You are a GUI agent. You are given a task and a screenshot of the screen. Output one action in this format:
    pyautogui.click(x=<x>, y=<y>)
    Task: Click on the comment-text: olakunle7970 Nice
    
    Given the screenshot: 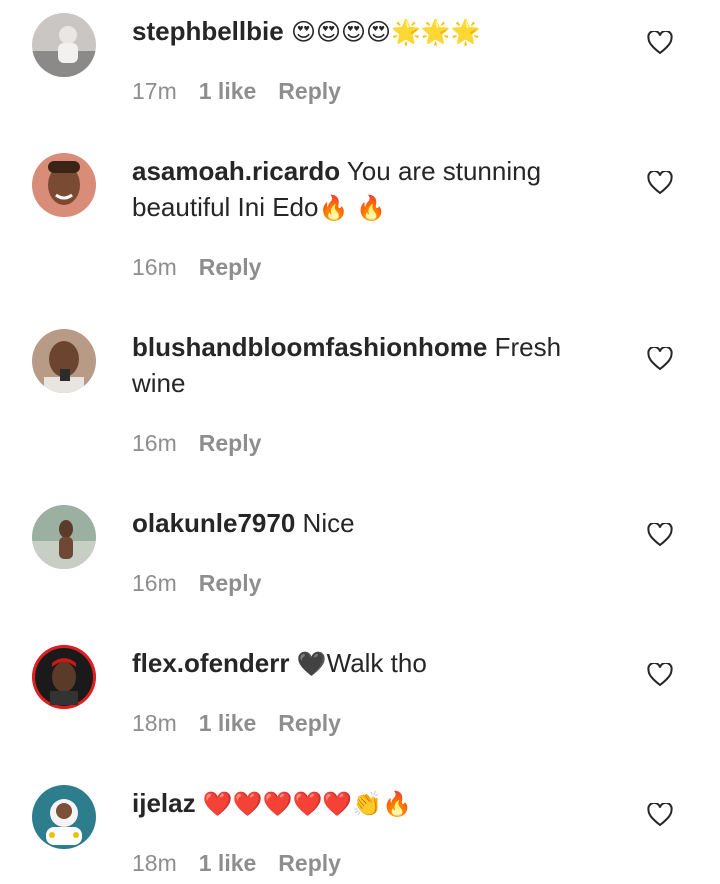 What is the action you would take?
    pyautogui.click(x=367, y=523)
    